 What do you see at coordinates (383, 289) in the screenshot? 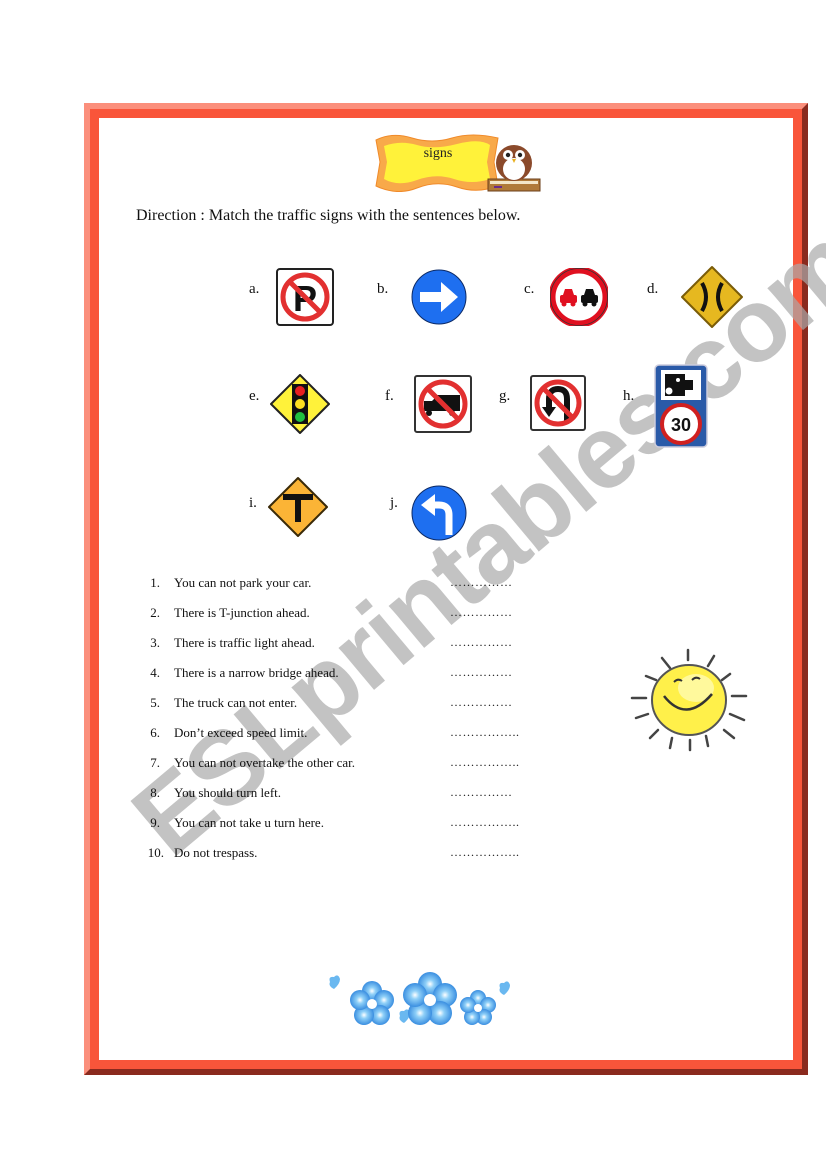
I see `sign-label-b: b.` at bounding box center [383, 289].